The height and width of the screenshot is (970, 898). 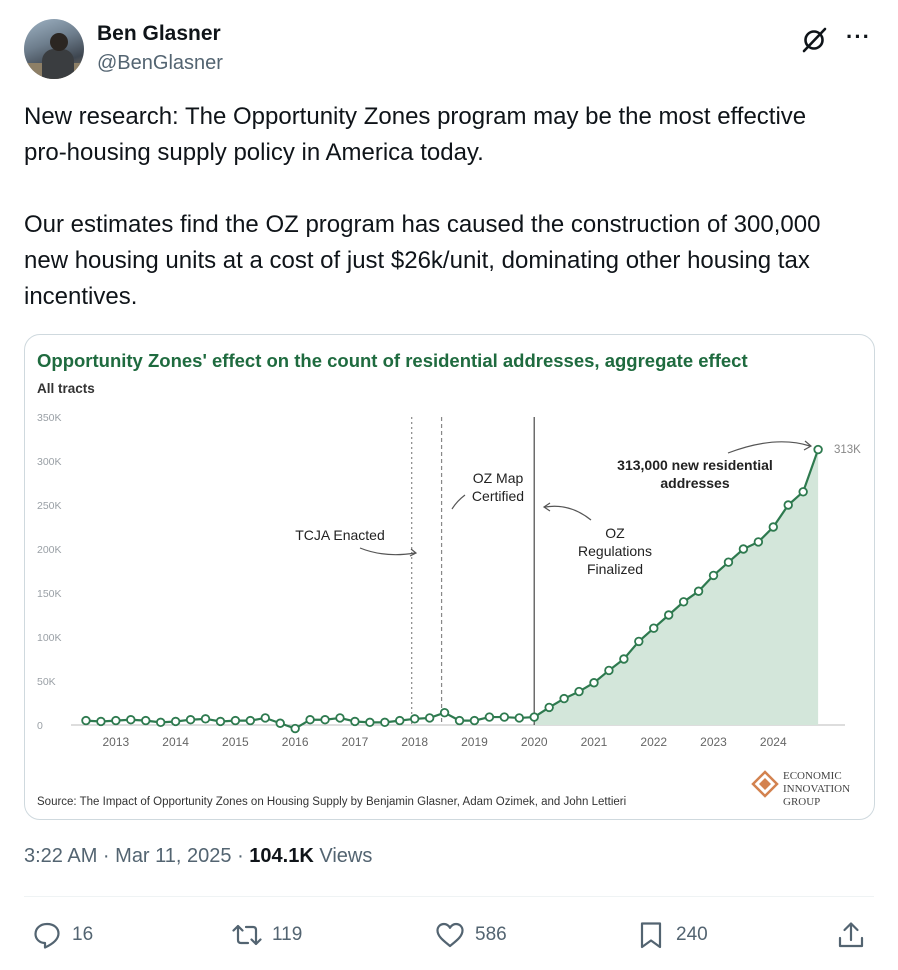 I want to click on reply-count: 16, so click(x=83, y=934).